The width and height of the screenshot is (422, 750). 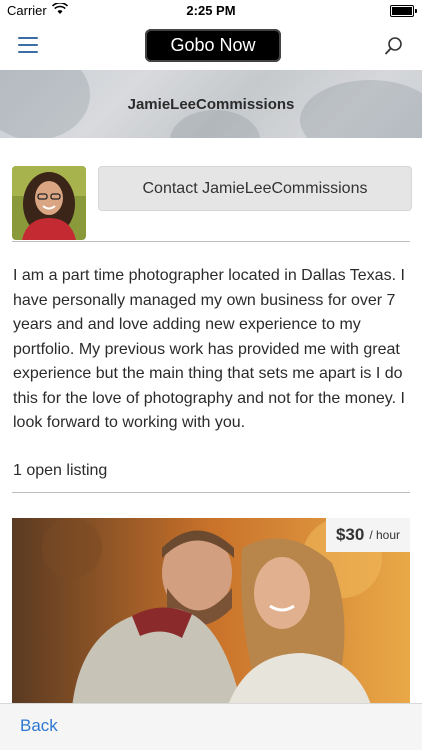 What do you see at coordinates (215, 124) in the screenshot?
I see `banner-decoration` at bounding box center [215, 124].